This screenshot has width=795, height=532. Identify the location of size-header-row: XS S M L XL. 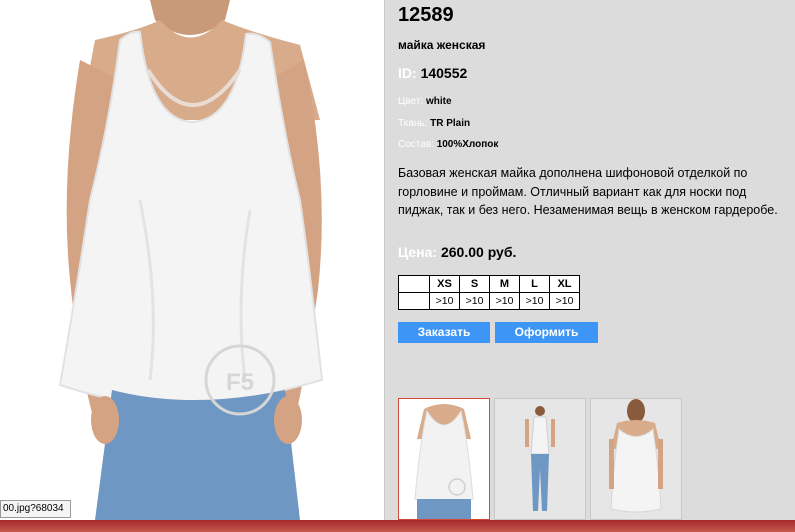
(489, 284).